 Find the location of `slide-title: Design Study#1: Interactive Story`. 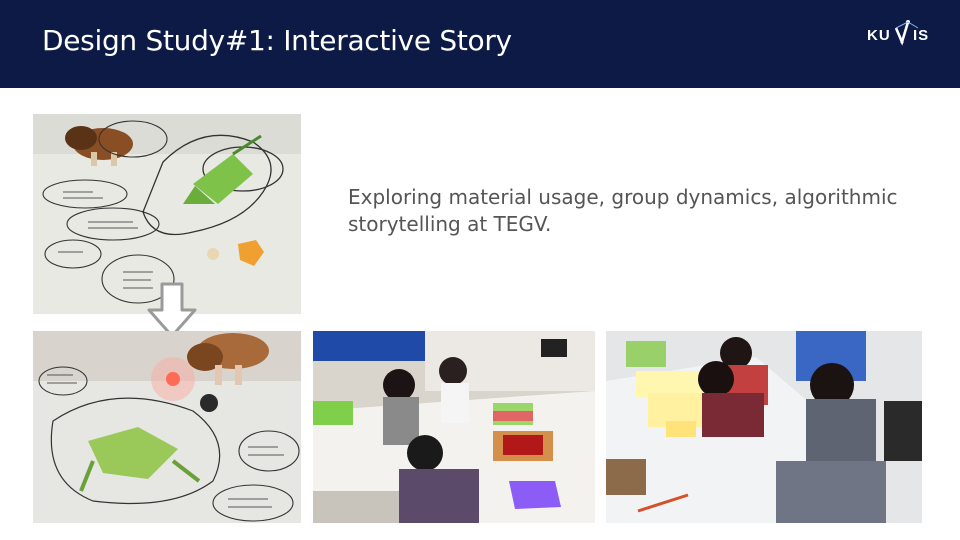

slide-title: Design Study#1: Interactive Story is located at coordinates (277, 40).